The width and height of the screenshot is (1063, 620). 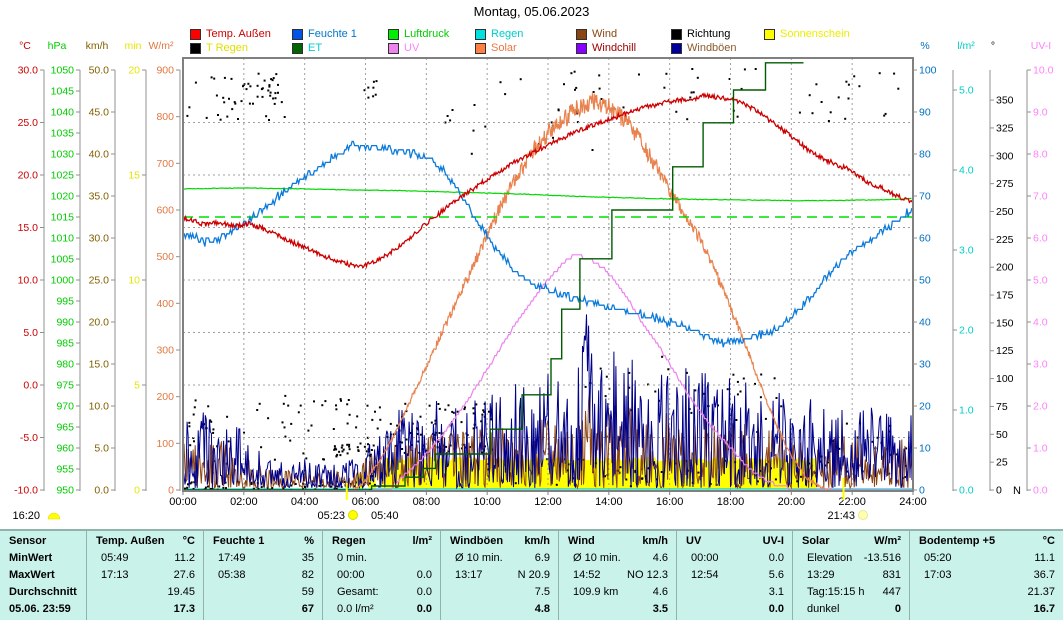 I want to click on svg-text: W/m², so click(x=161, y=46).